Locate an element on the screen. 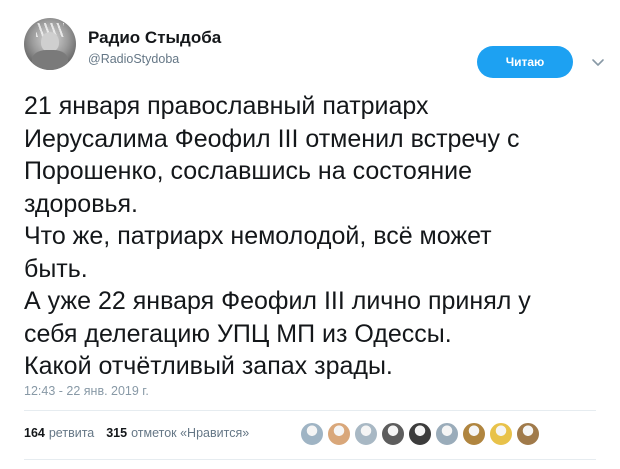 The image size is (620, 469). statue-head-shape is located at coordinates (50, 42).